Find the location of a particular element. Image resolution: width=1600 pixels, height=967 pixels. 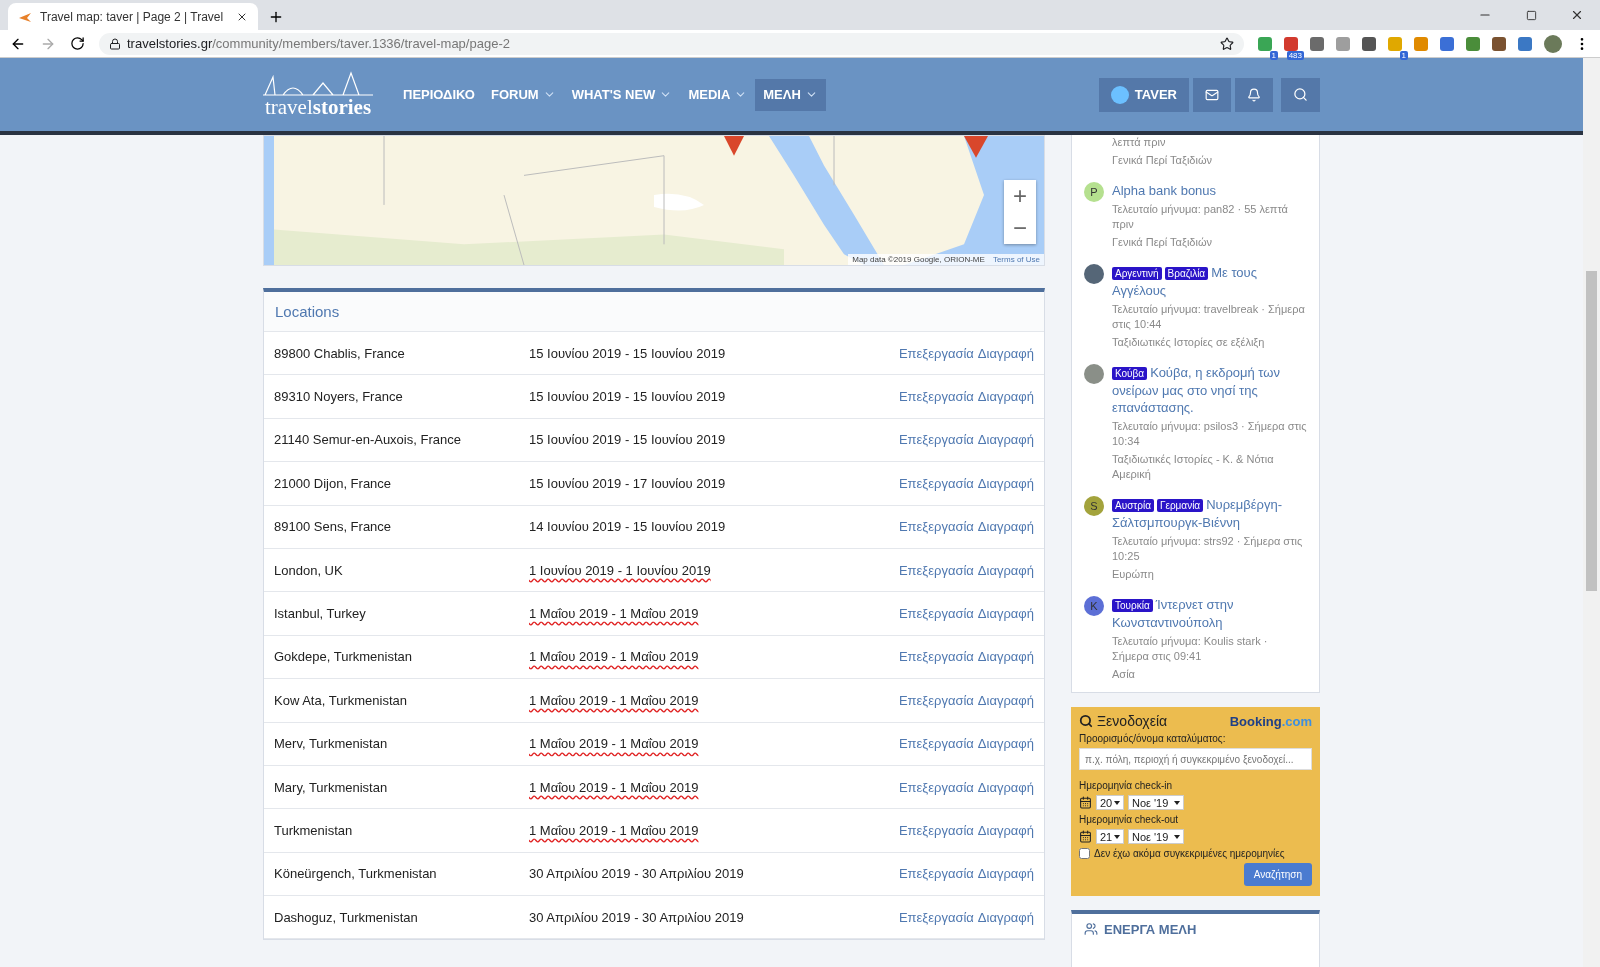

site-logo: travelstories is located at coordinates (318, 94).